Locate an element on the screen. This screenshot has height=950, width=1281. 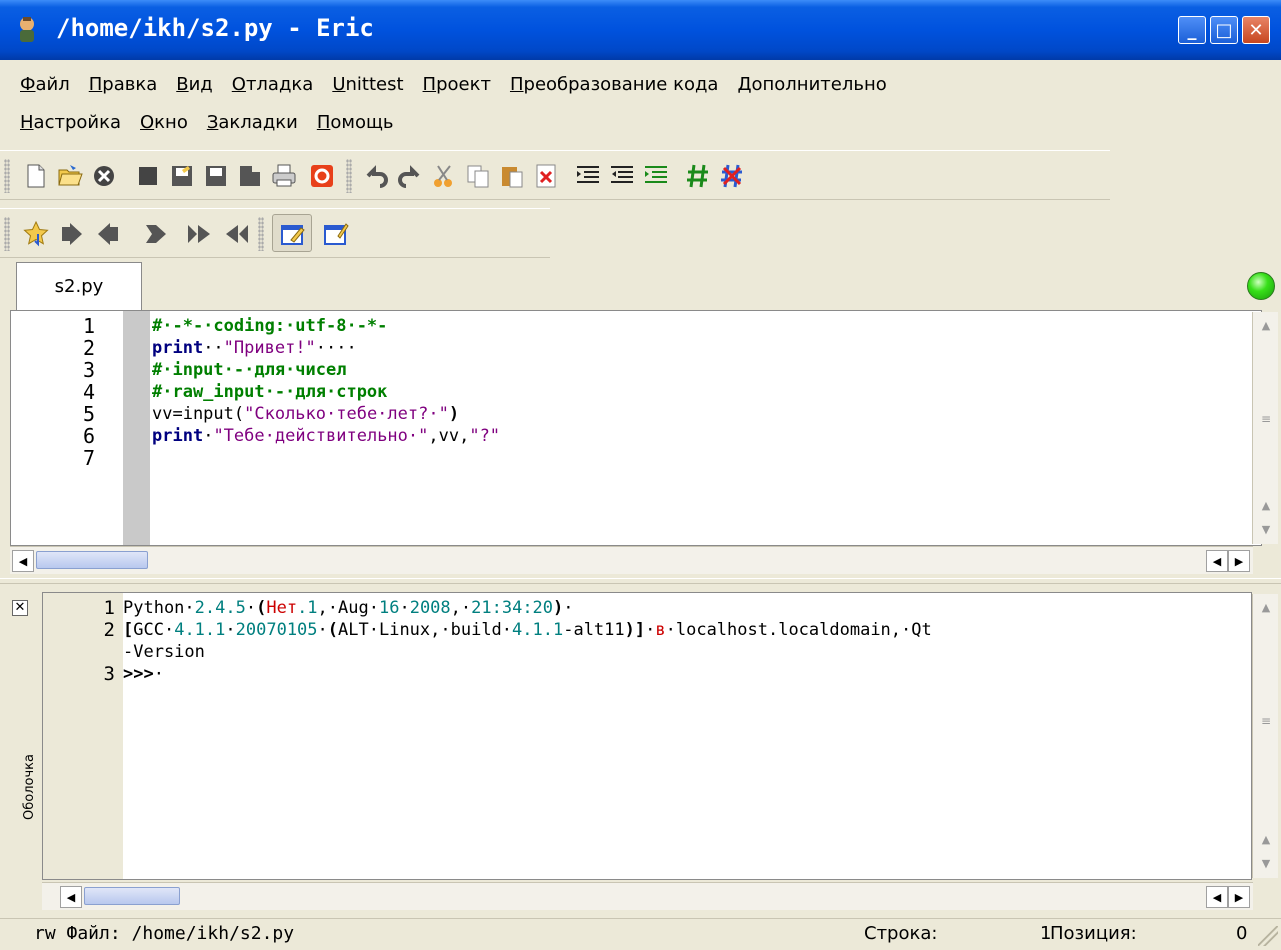
smart-indent-icon is located at coordinates (656, 176).